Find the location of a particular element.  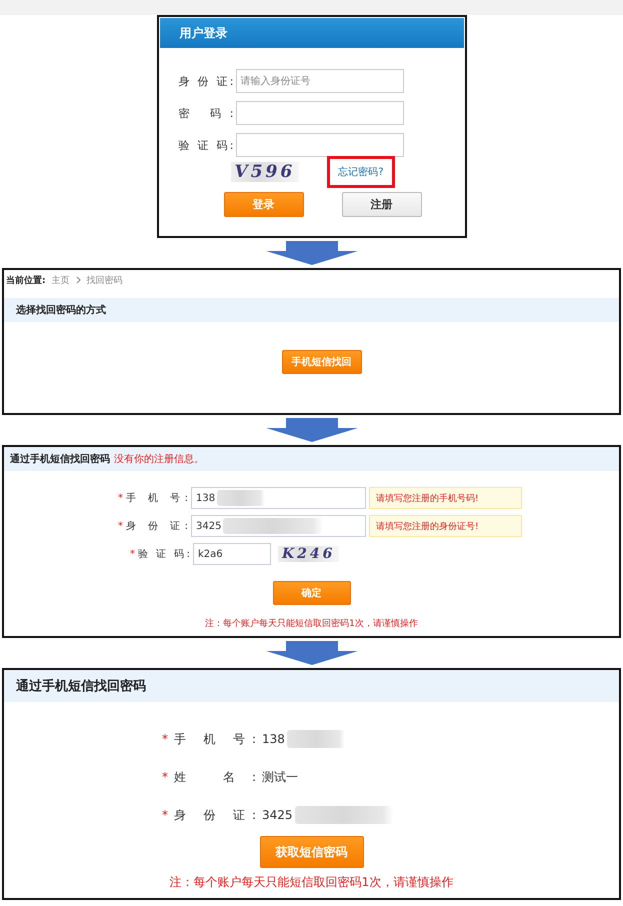

get-sms-password-button: 获取短信密码 is located at coordinates (312, 852).